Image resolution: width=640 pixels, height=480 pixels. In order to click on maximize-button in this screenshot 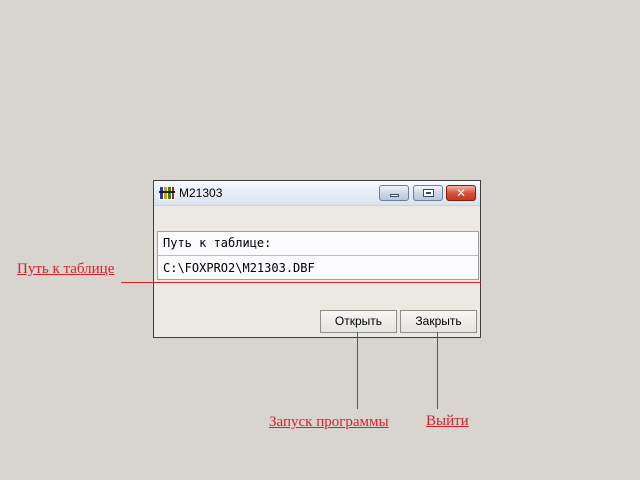, I will do `click(428, 193)`.